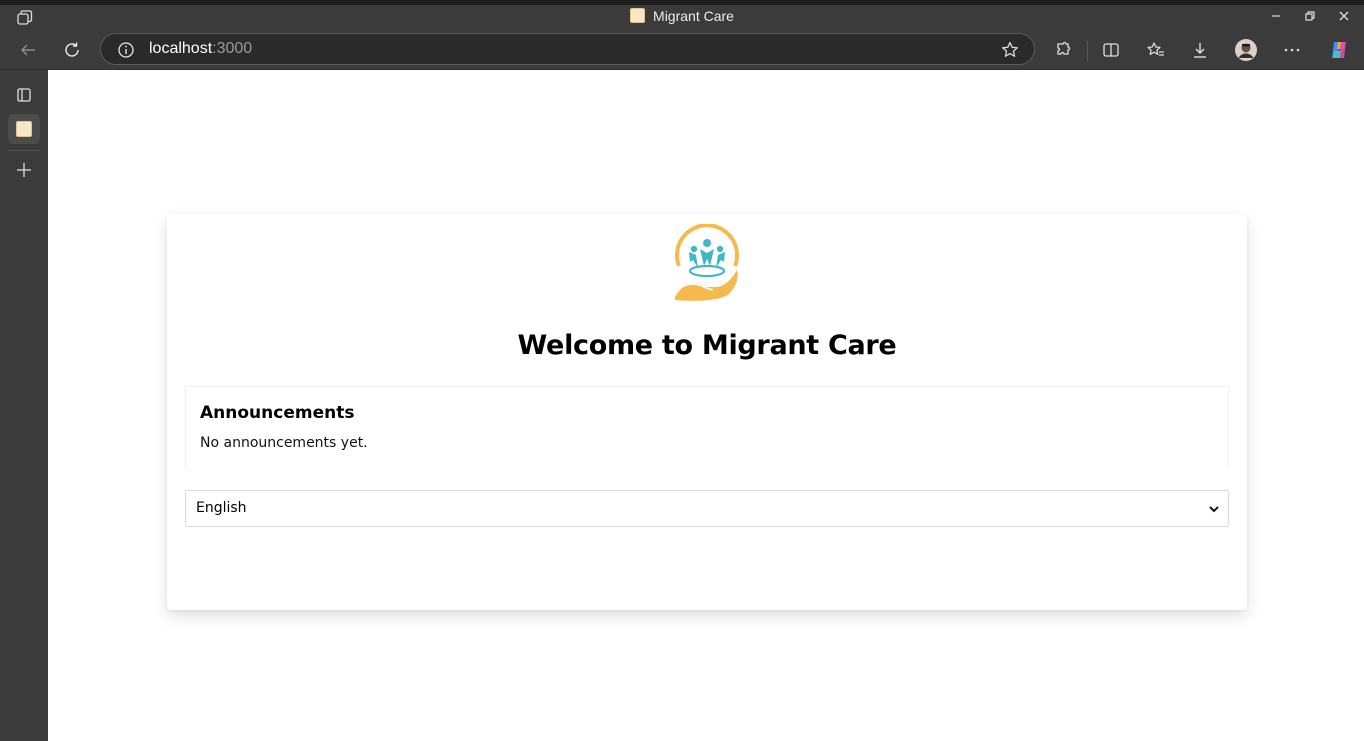  What do you see at coordinates (221, 508) in the screenshot?
I see `language-select-value: English` at bounding box center [221, 508].